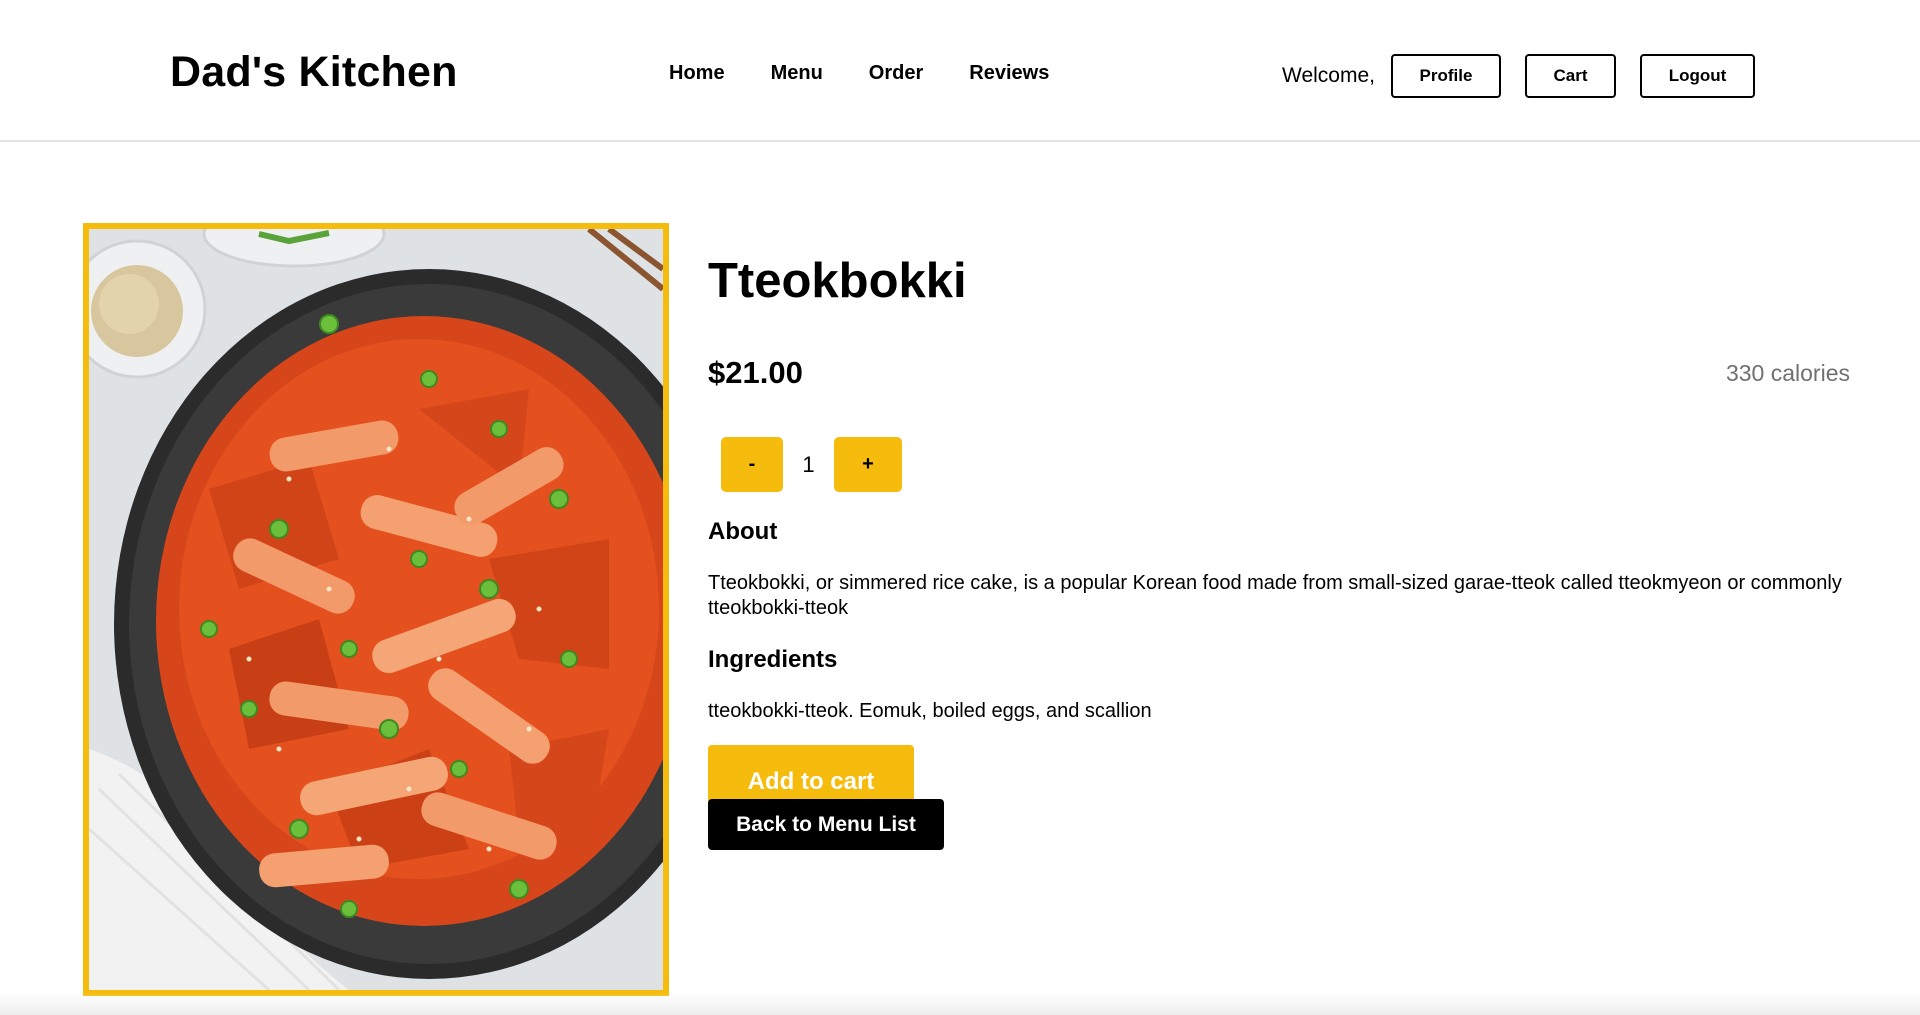 The height and width of the screenshot is (1015, 1920). What do you see at coordinates (797, 73) in the screenshot?
I see `nav-menu-link: Menu` at bounding box center [797, 73].